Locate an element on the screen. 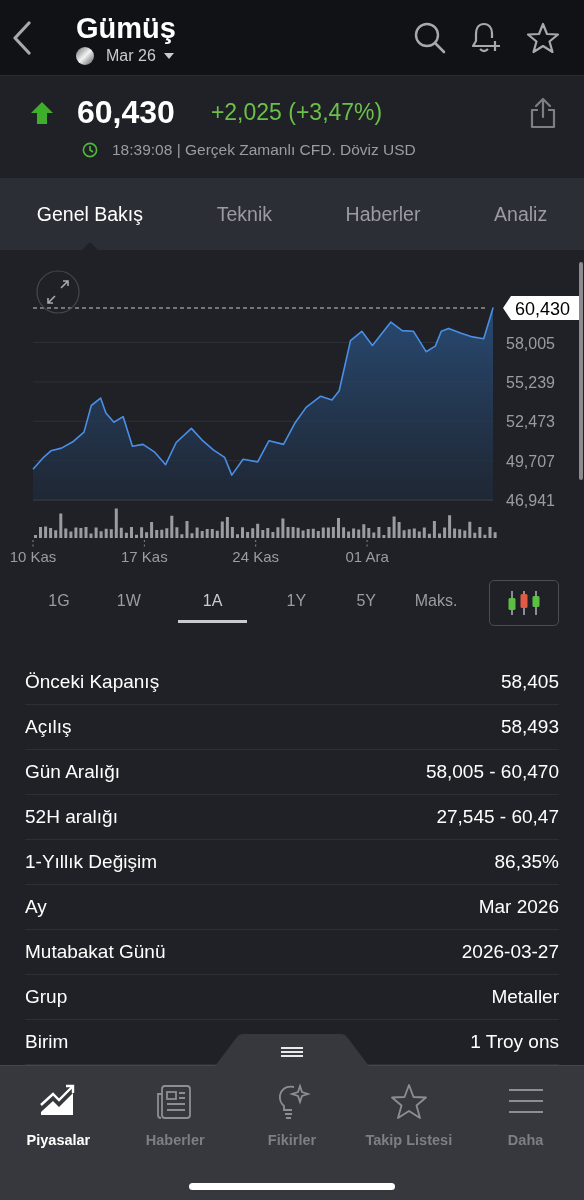 This screenshot has height=1200, width=584. stat-label: 52H aralığı is located at coordinates (71, 817).